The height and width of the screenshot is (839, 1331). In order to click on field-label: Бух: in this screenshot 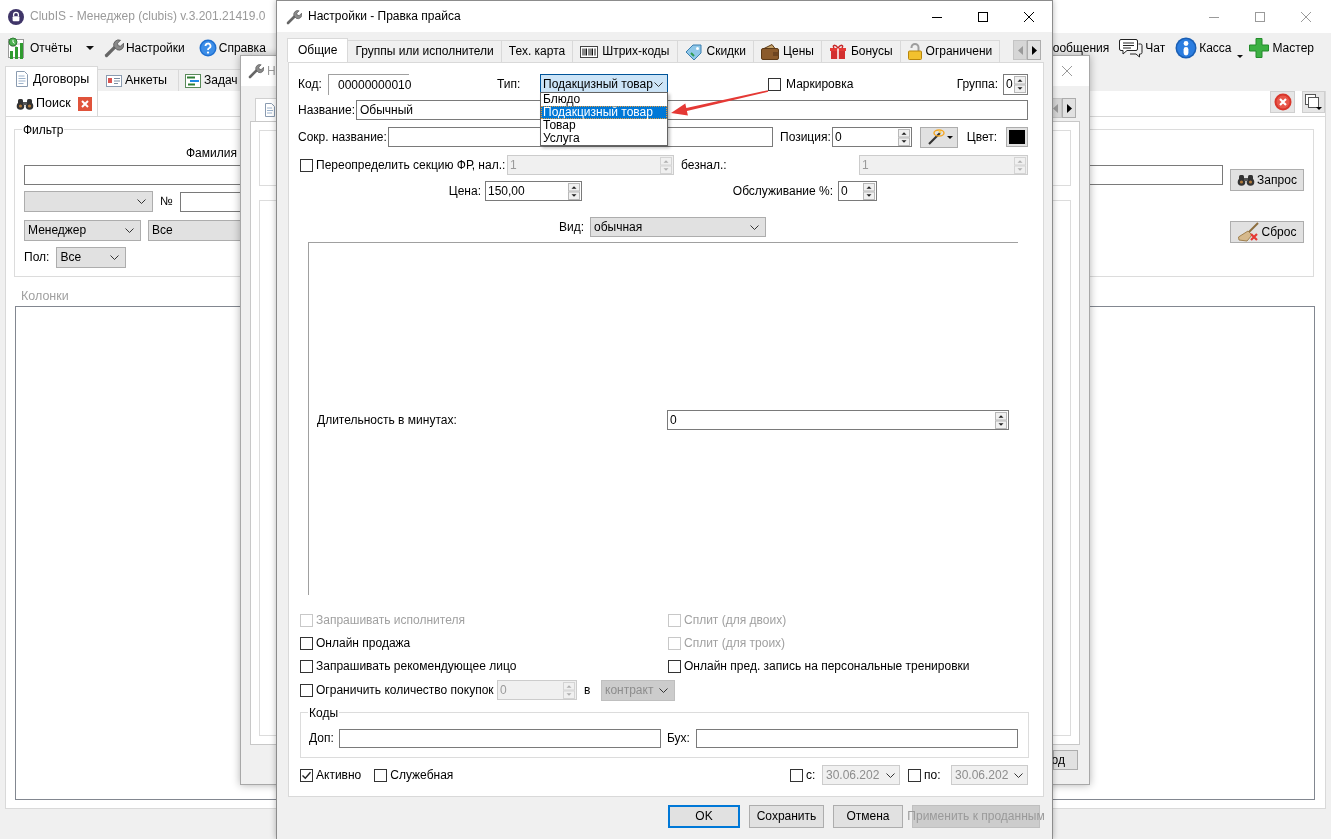, I will do `click(679, 738)`.